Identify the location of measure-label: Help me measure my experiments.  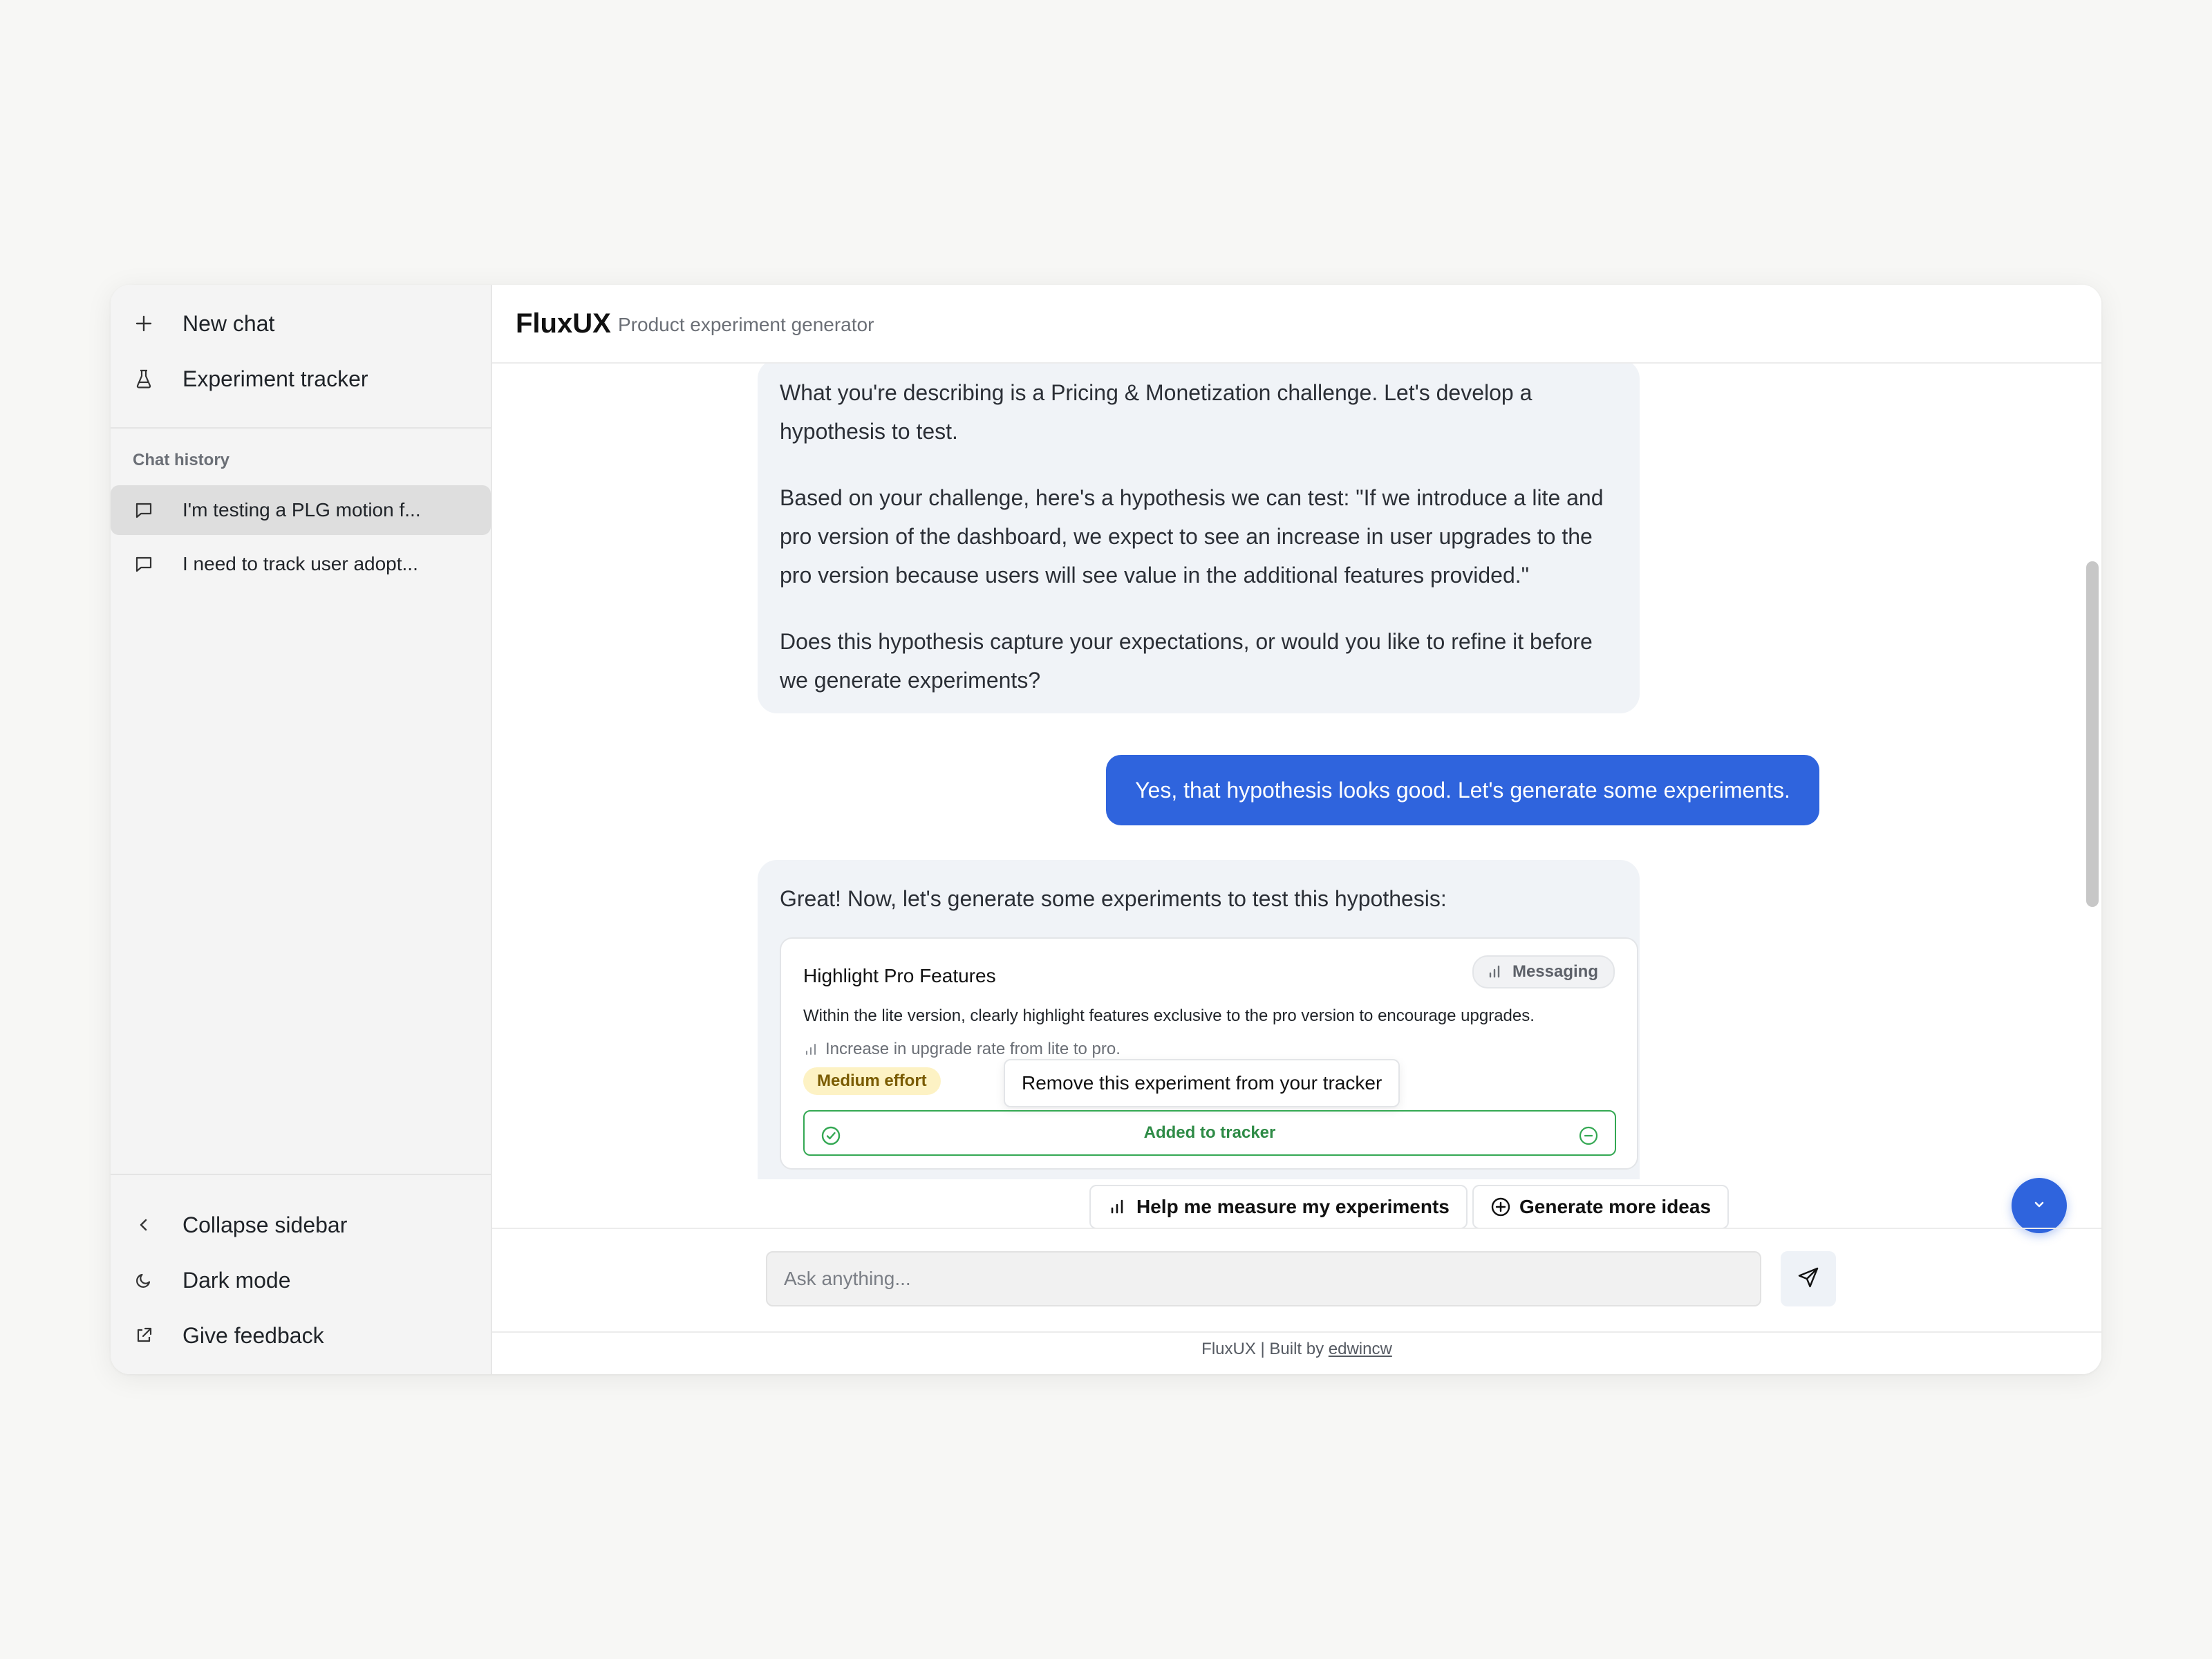
(1293, 1206).